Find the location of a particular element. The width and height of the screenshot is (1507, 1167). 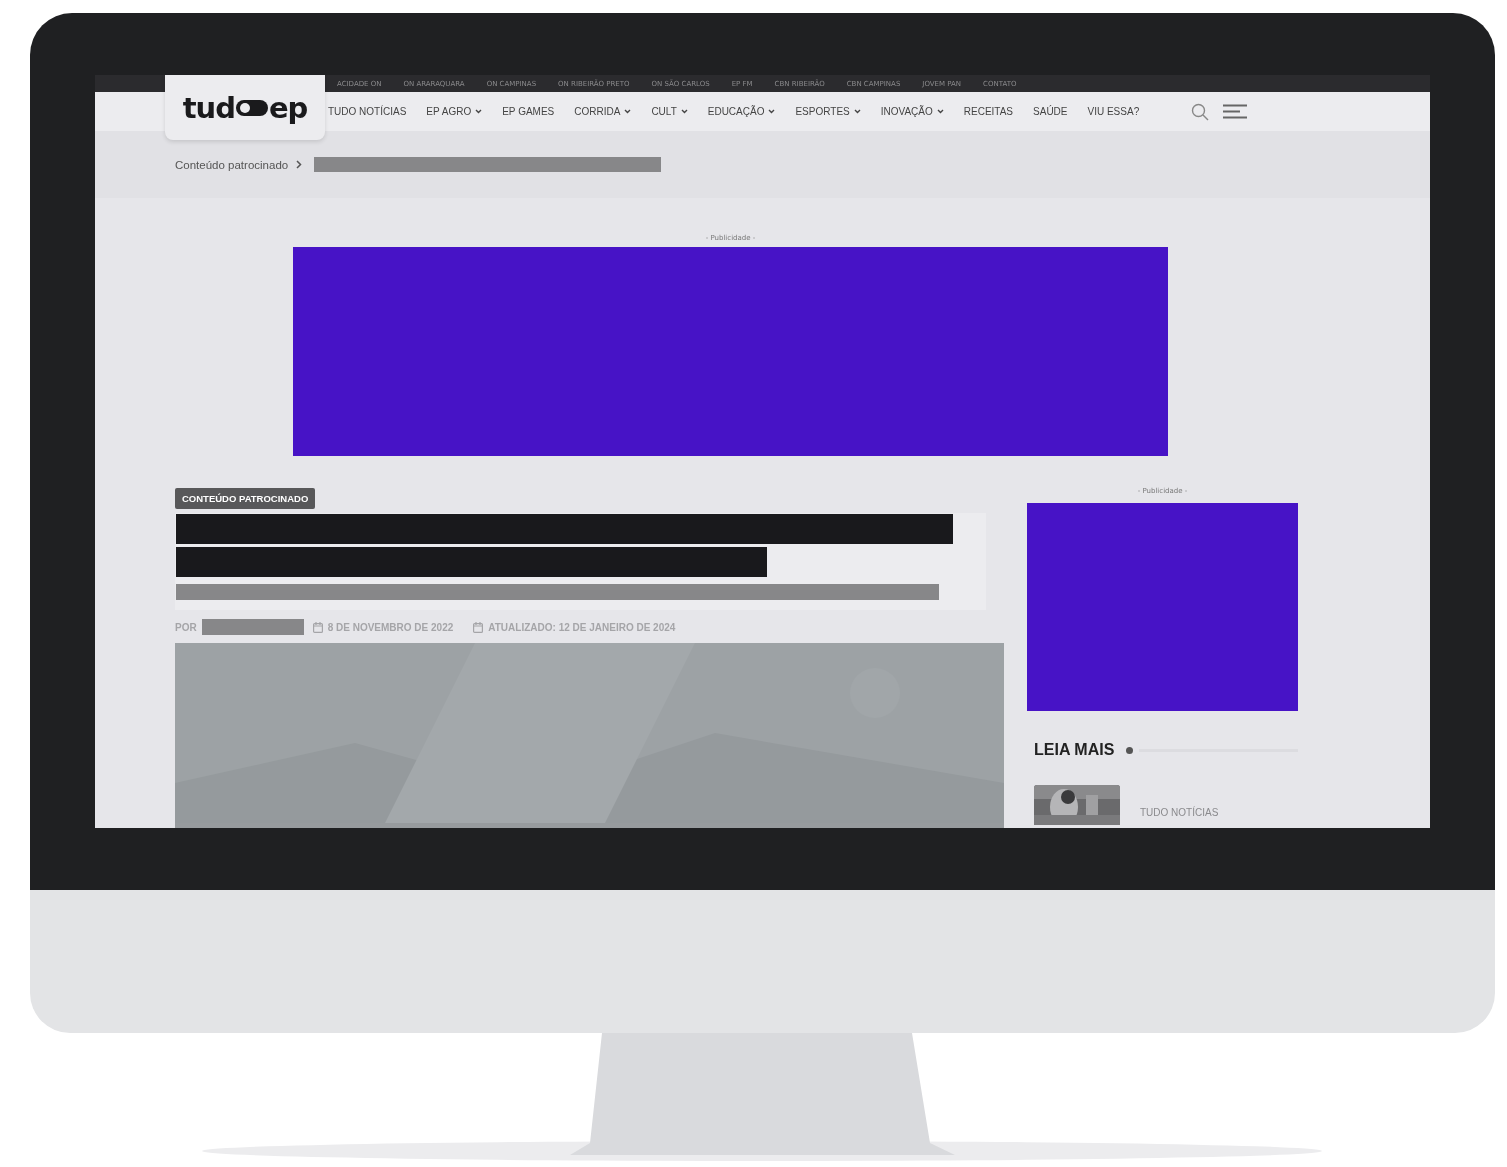

dot-icon is located at coordinates (1130, 750).